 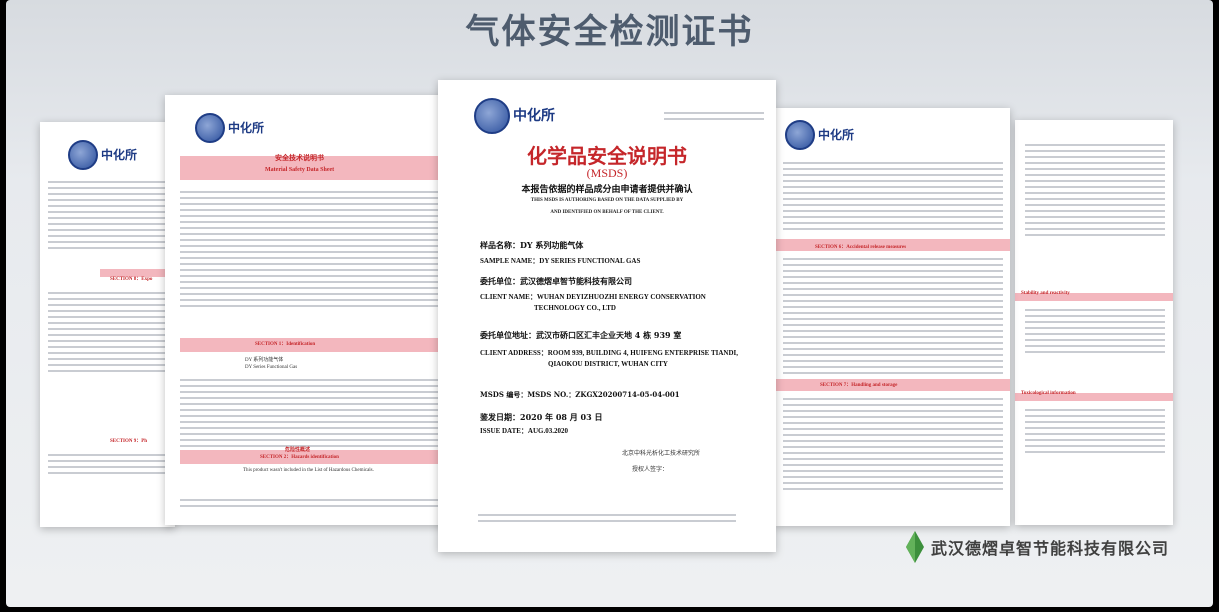 I want to click on company-brand: 武汉德熠卓智节能科技有限公司, so click(x=1037, y=547).